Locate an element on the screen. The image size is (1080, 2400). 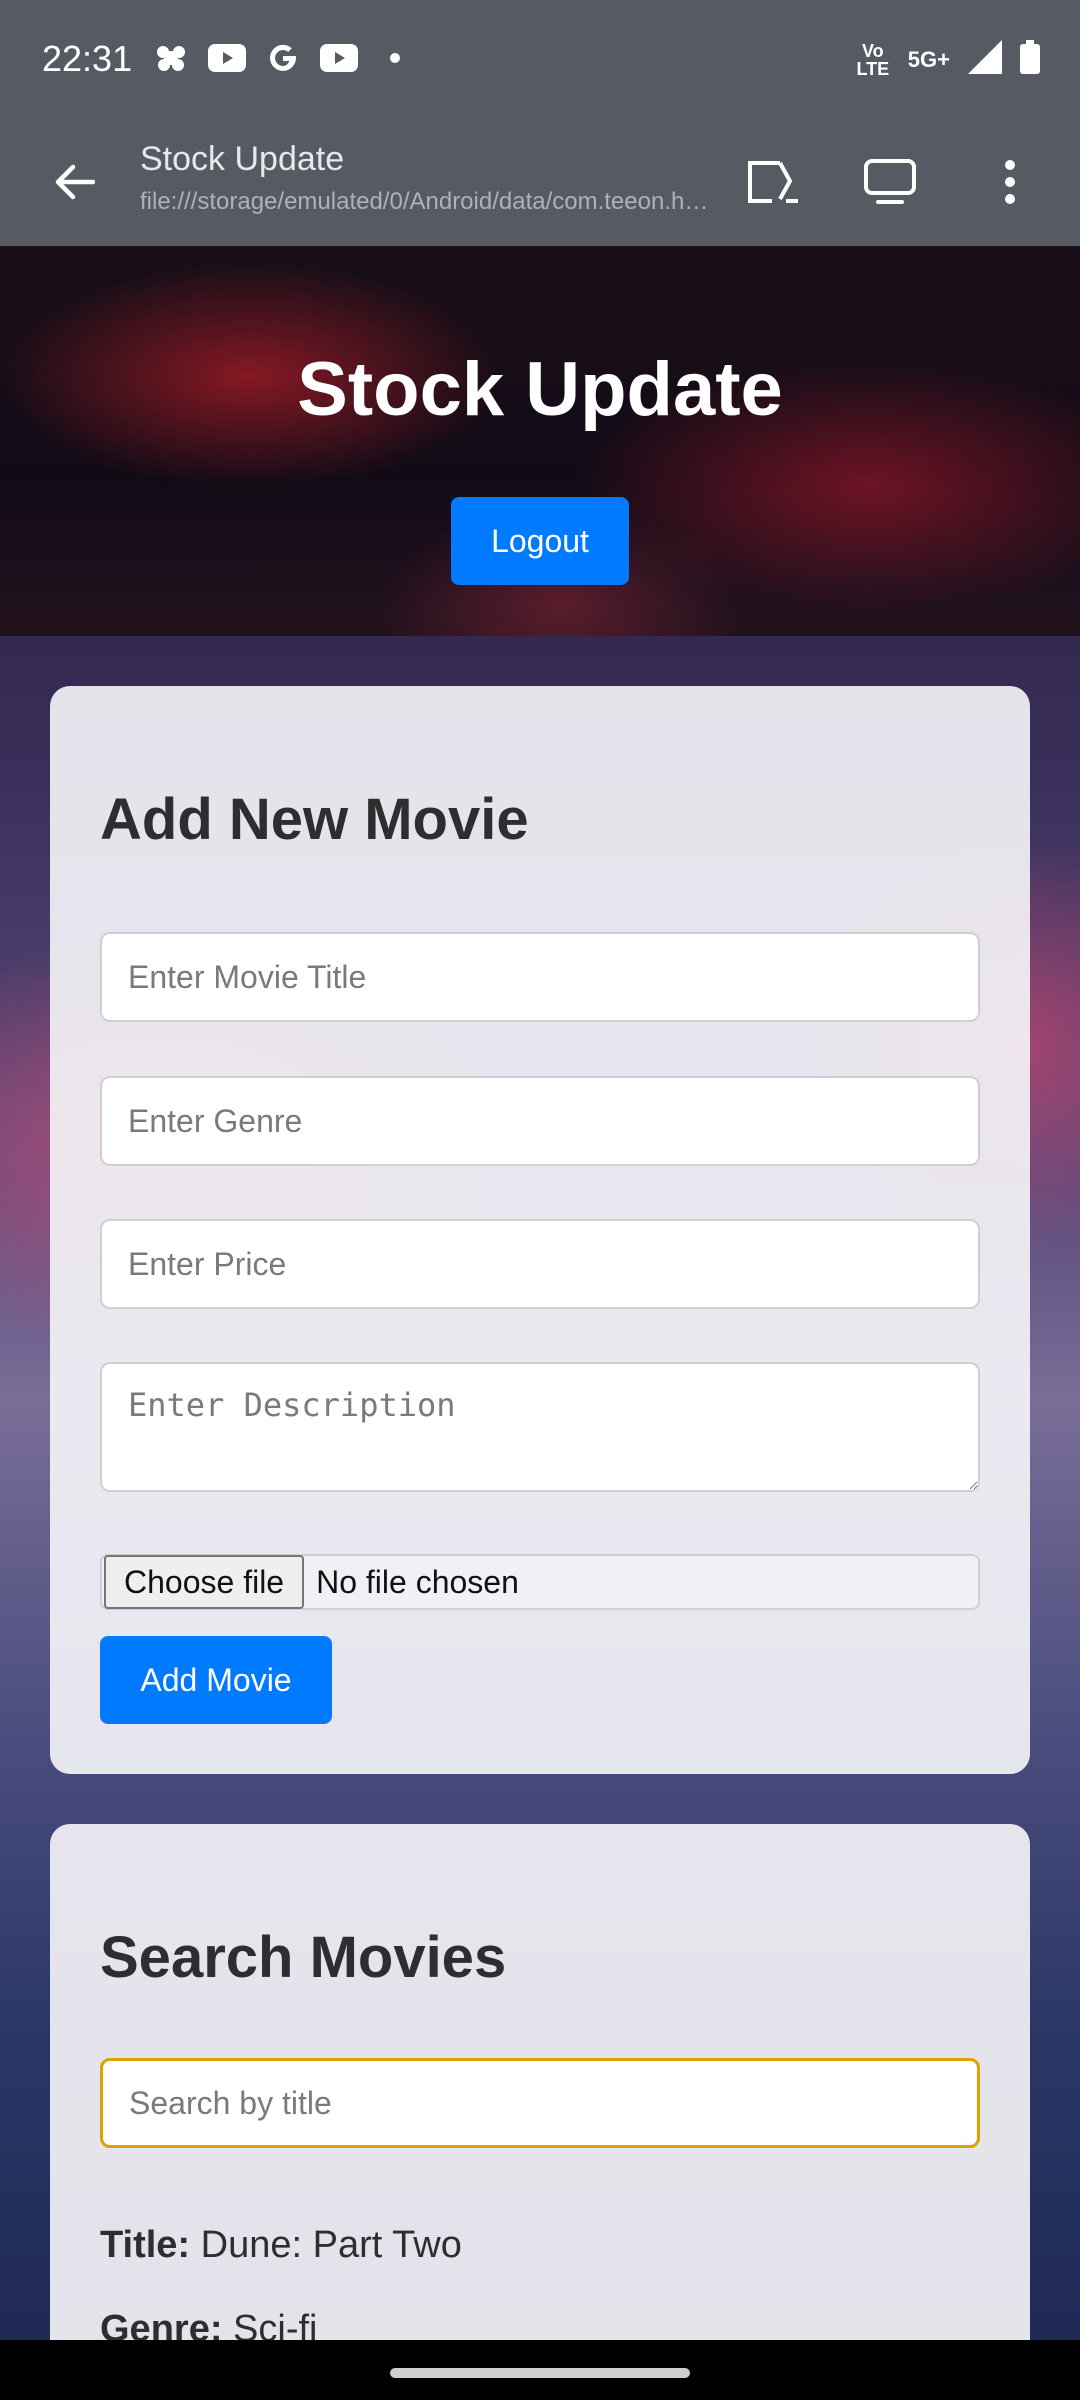
result-genre-value: Sci-fi is located at coordinates (275, 2324).